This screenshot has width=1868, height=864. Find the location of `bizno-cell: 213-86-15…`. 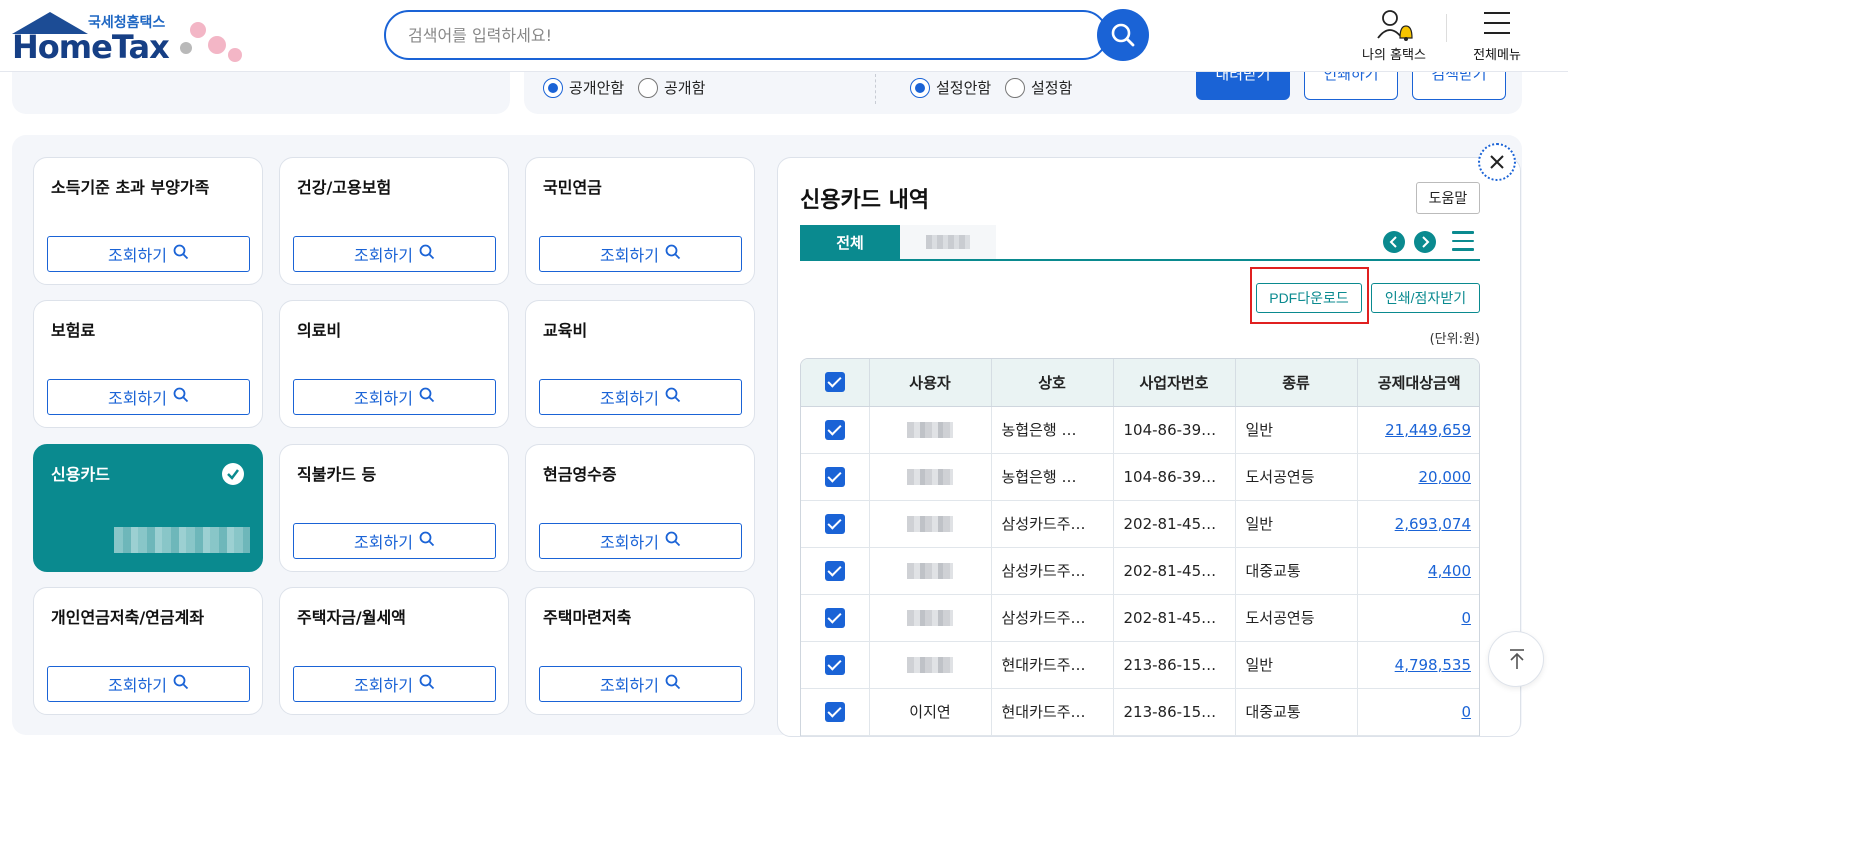

bizno-cell: 213-86-15… is located at coordinates (1174, 665).